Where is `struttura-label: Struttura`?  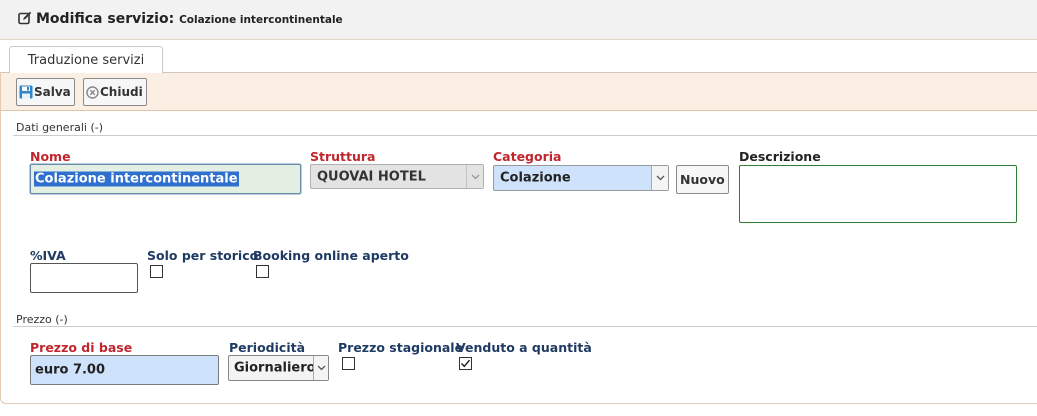
struttura-label: Struttura is located at coordinates (343, 156).